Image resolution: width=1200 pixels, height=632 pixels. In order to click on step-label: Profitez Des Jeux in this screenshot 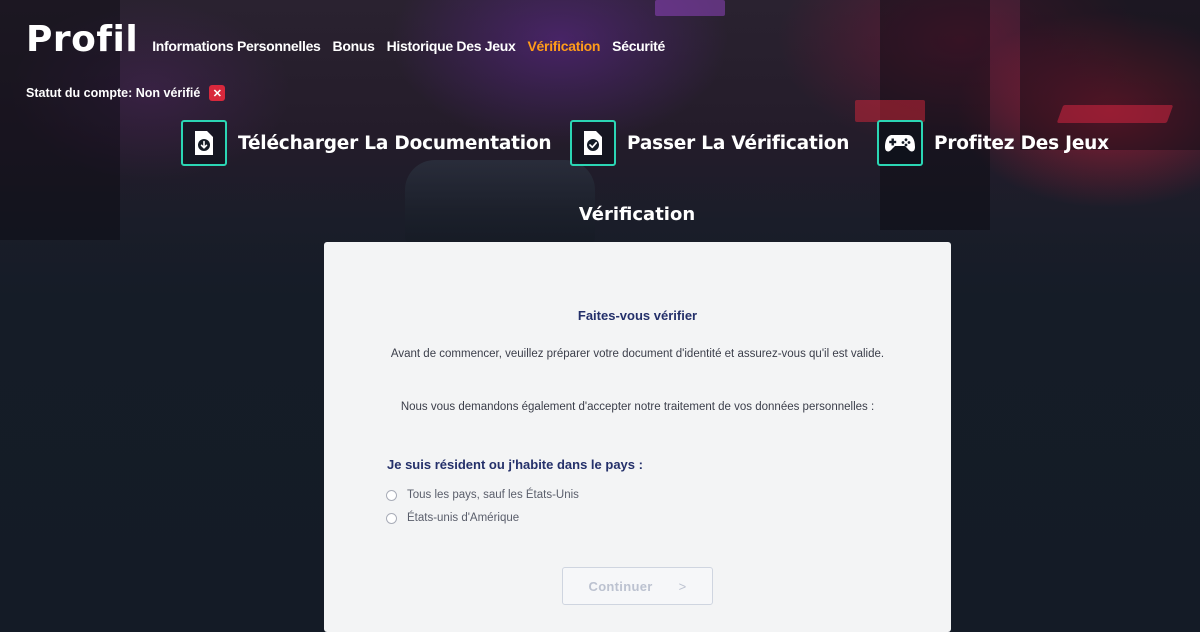, I will do `click(1021, 143)`.